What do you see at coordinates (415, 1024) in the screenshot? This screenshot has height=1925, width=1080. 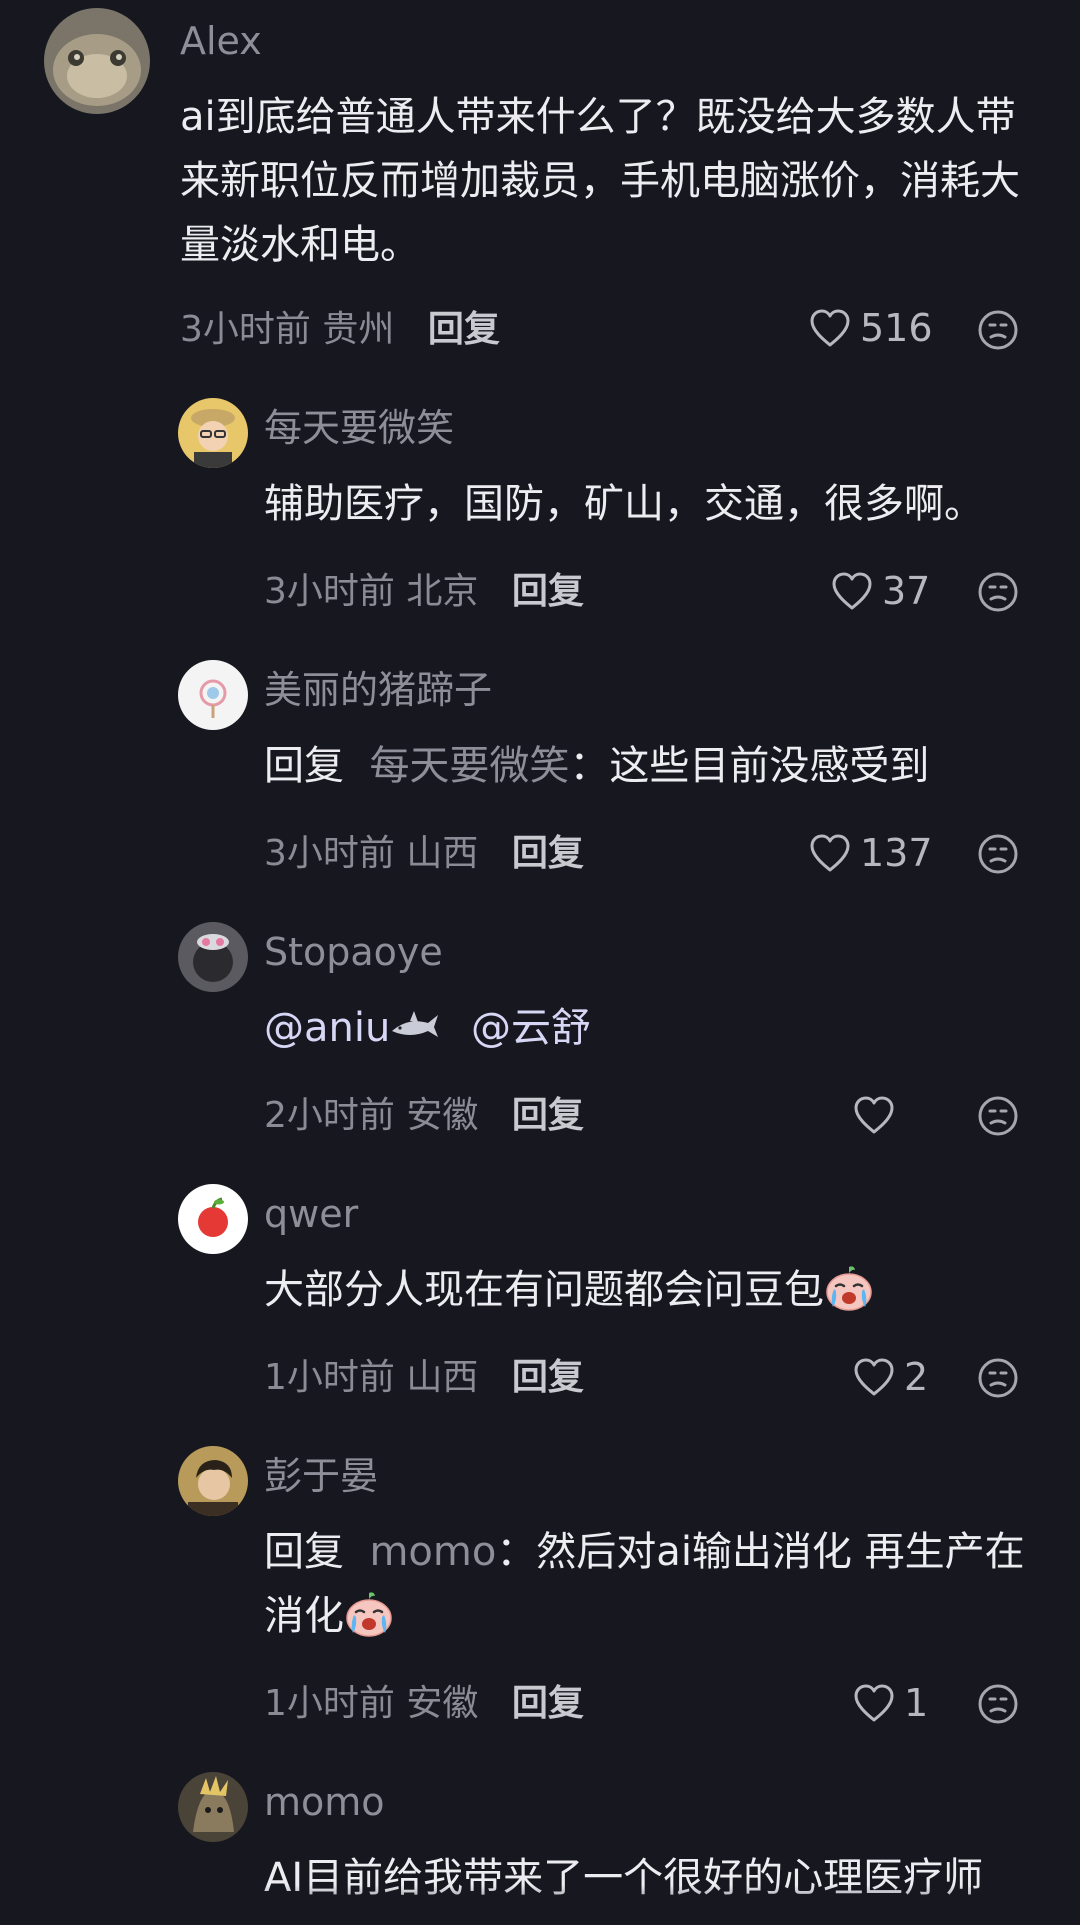 I see `shark-emoji-icon` at bounding box center [415, 1024].